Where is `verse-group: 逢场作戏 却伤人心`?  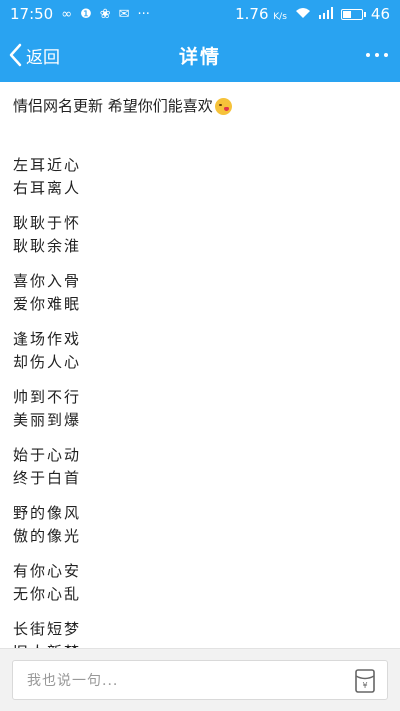
verse-group: 逢场作戏 却伤人心 is located at coordinates (200, 351).